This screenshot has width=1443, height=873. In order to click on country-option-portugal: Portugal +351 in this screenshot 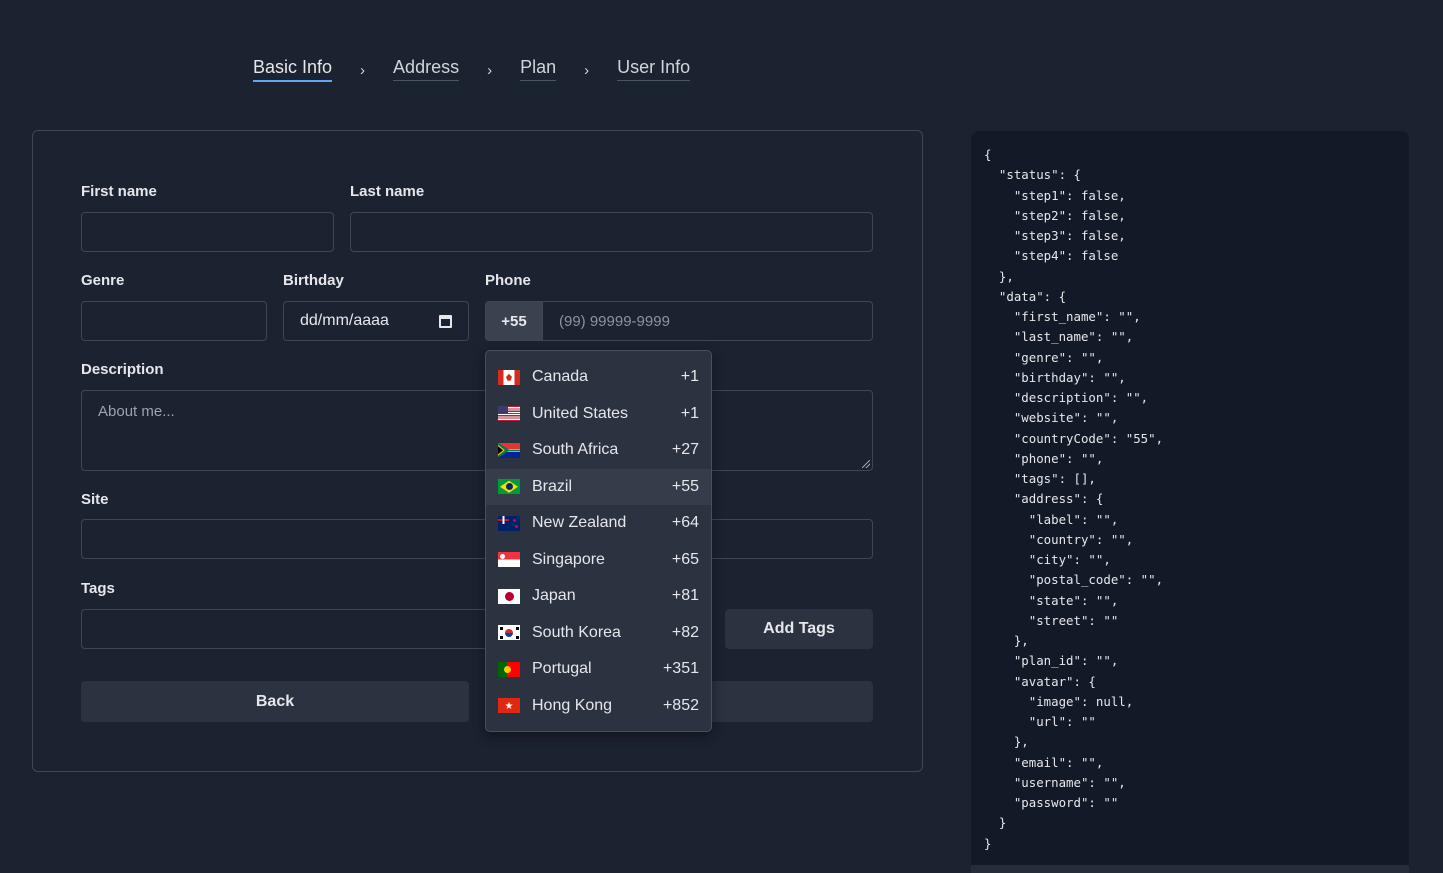, I will do `click(598, 669)`.